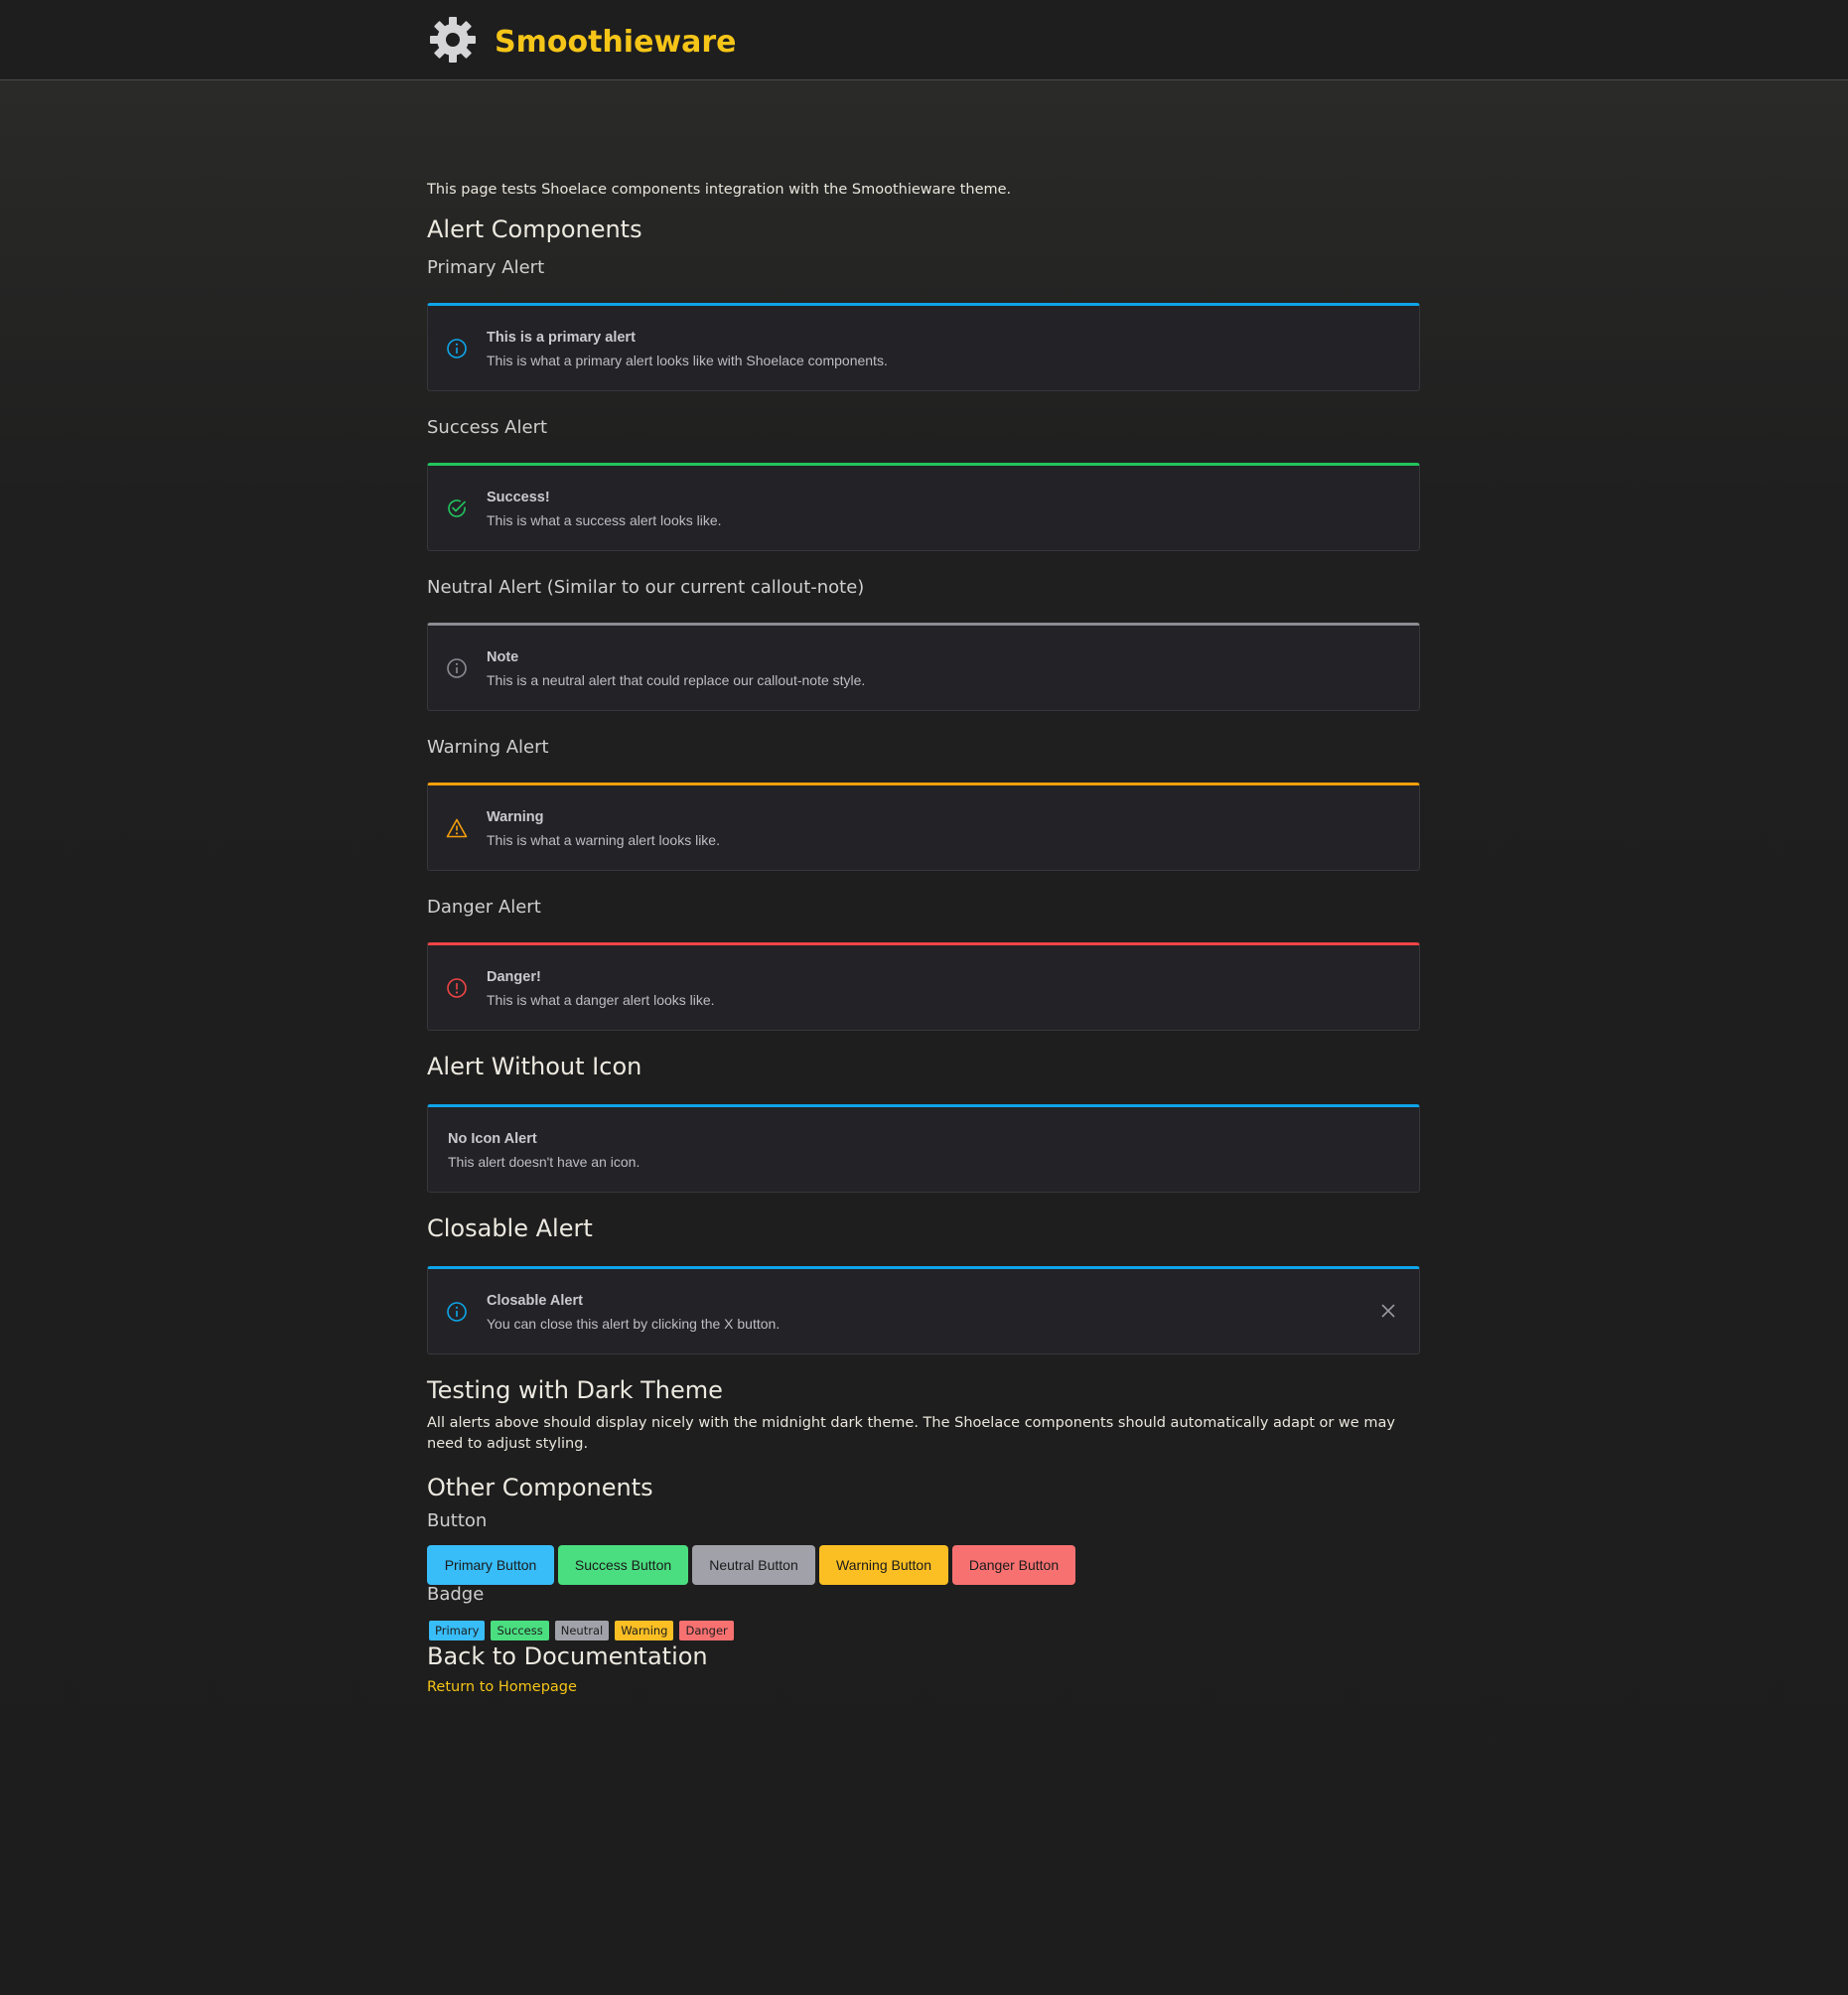 The width and height of the screenshot is (1848, 1995). I want to click on primary-button: Primary Button, so click(490, 1565).